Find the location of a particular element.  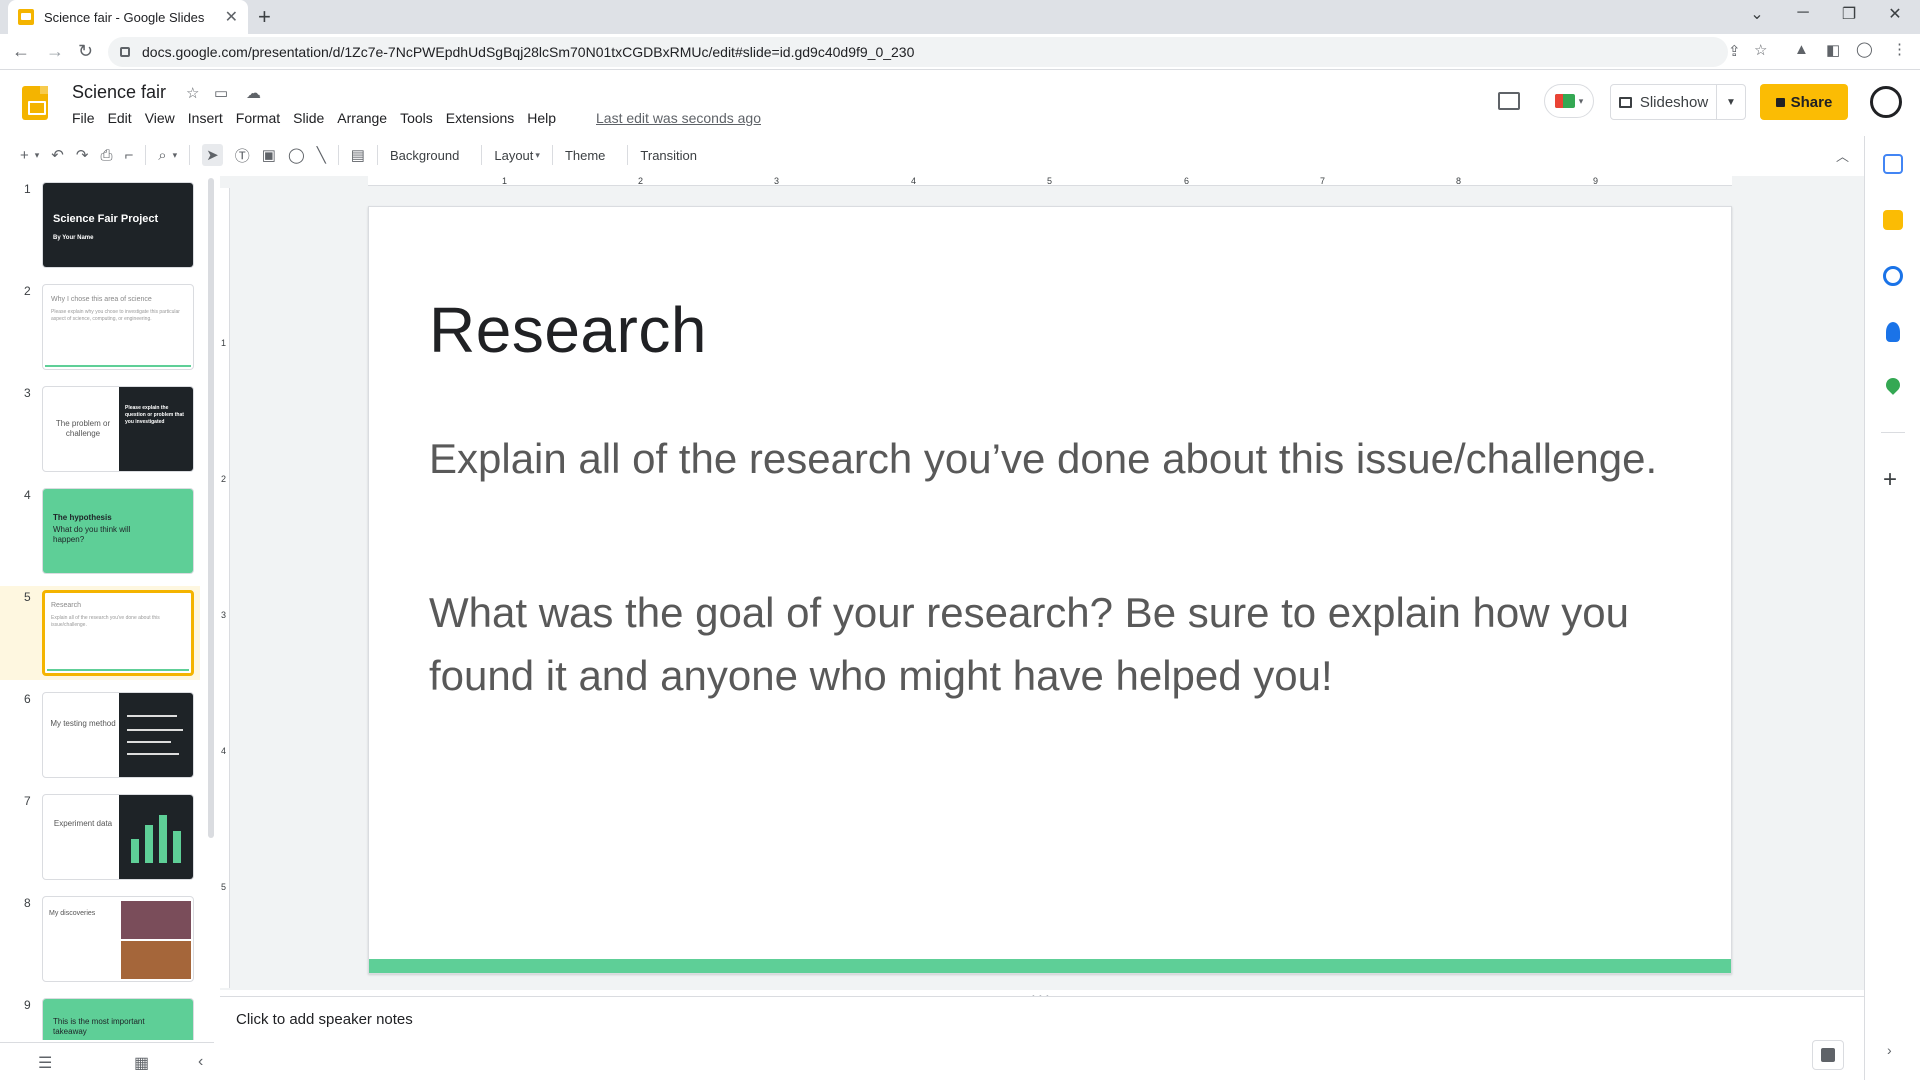

slide-thumbnail: Science Fair Project By Your Name is located at coordinates (118, 225).